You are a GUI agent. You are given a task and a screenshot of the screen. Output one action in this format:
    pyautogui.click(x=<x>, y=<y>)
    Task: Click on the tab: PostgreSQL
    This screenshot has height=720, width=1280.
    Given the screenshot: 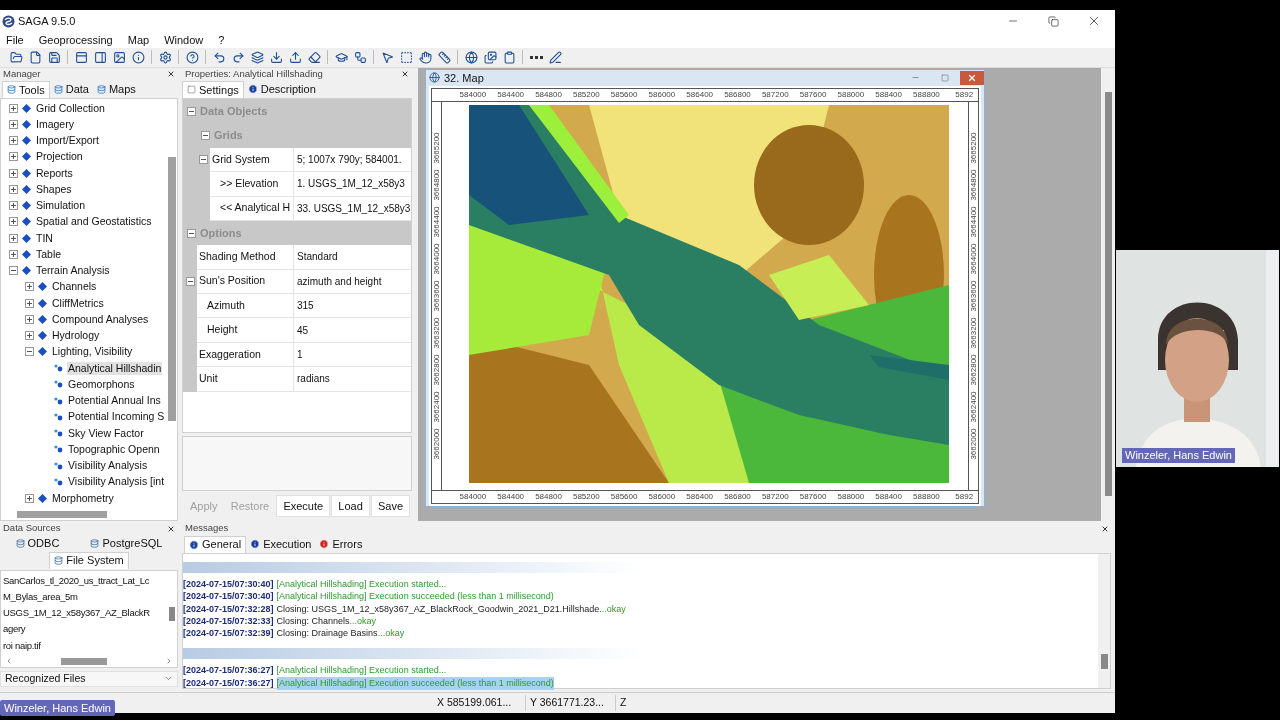 What is the action you would take?
    pyautogui.click(x=126, y=543)
    